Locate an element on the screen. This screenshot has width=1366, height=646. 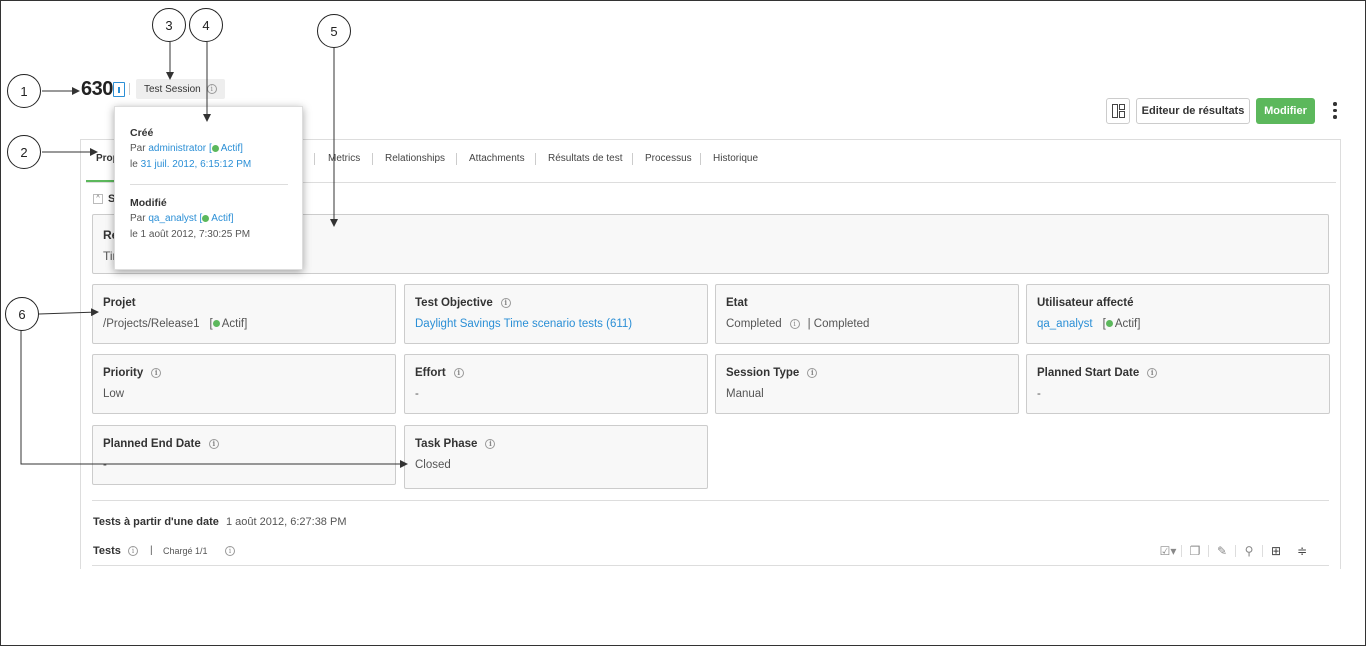
layout-toggle-button is located at coordinates (1118, 111).